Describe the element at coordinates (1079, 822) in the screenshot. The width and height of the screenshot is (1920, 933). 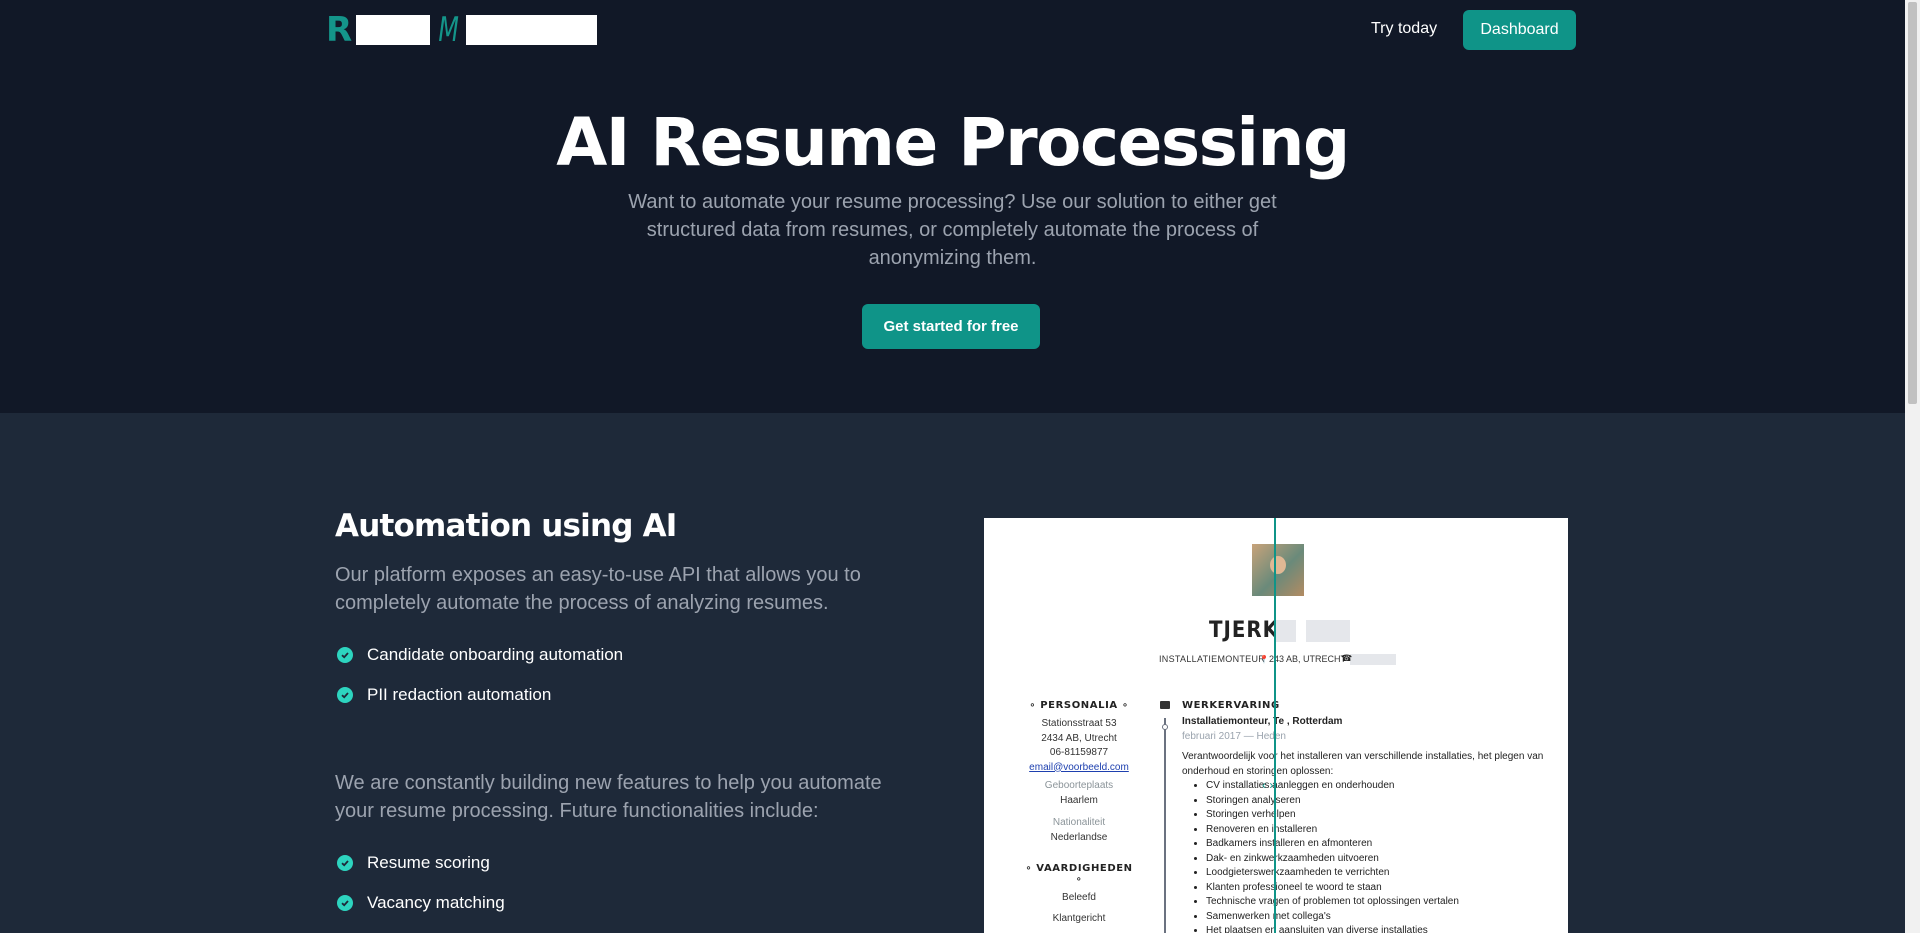
I see `nationality-label: Nationaliteit` at that location.